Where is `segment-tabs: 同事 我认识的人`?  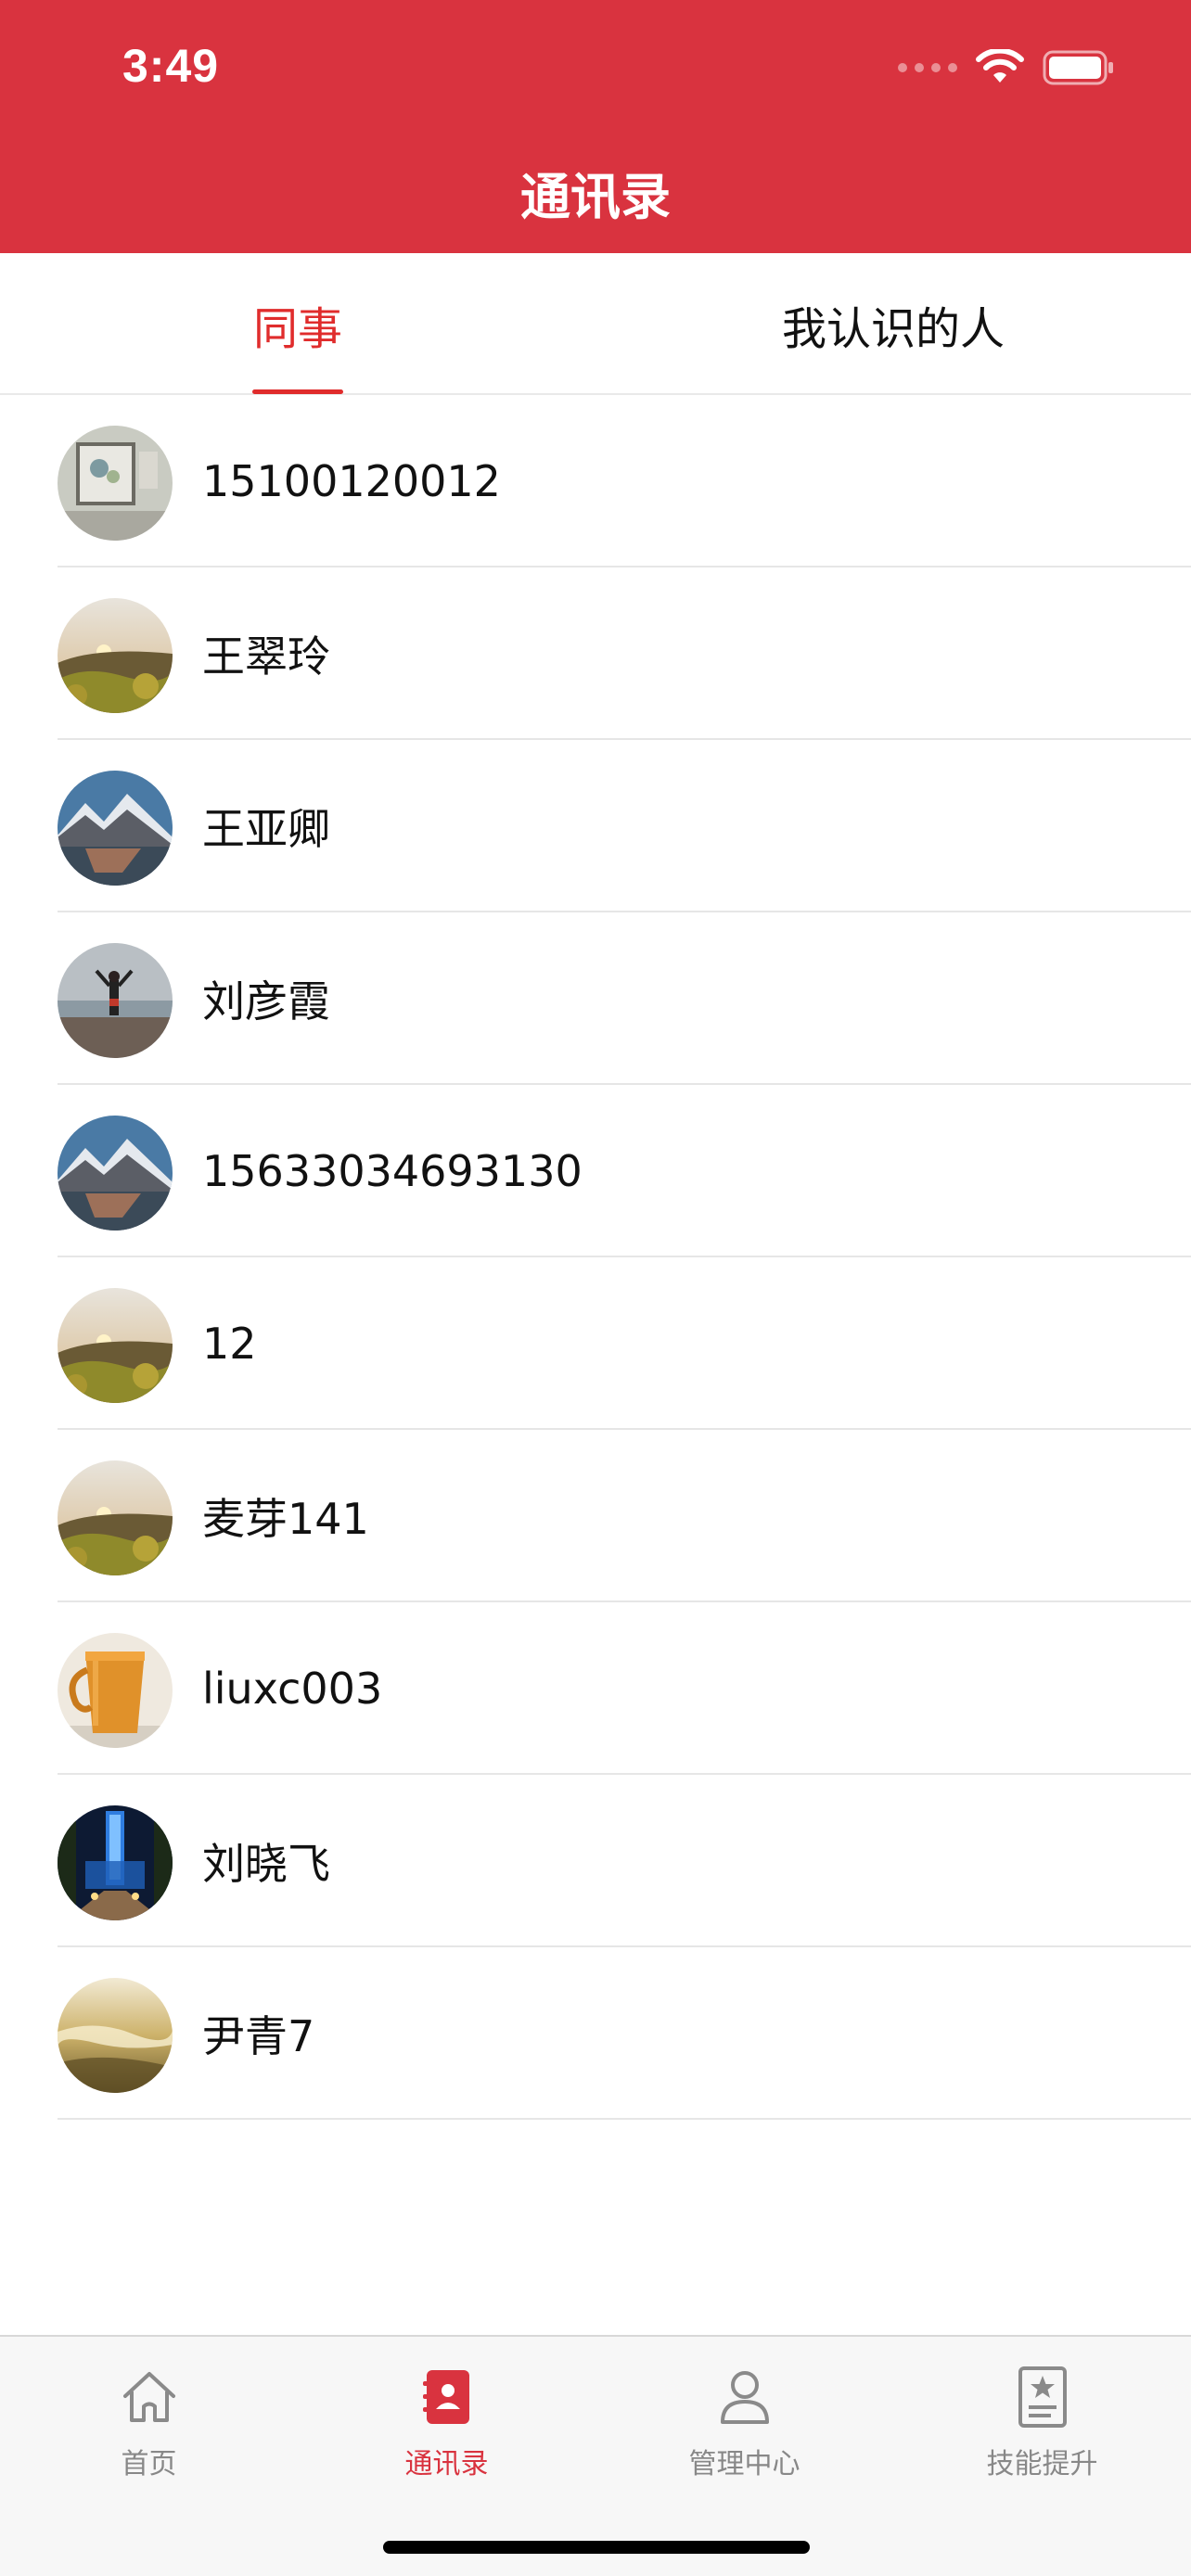 segment-tabs: 同事 我认识的人 is located at coordinates (595, 324).